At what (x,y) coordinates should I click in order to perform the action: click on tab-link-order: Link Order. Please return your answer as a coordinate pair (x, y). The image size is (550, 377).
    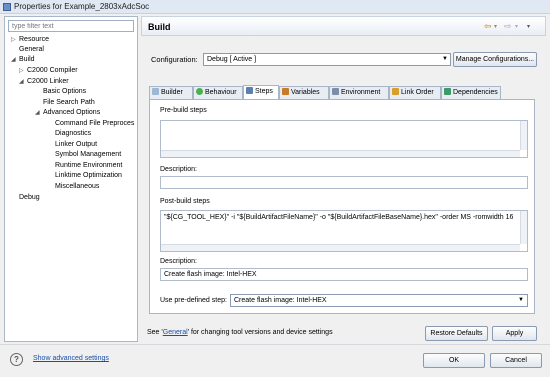
    Looking at the image, I should click on (415, 92).